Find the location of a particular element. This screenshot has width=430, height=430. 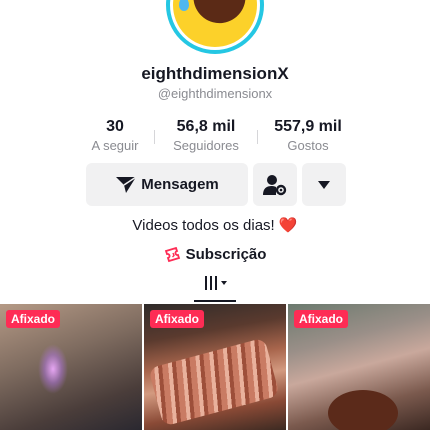

stat-likes-label: Gostos is located at coordinates (308, 145).